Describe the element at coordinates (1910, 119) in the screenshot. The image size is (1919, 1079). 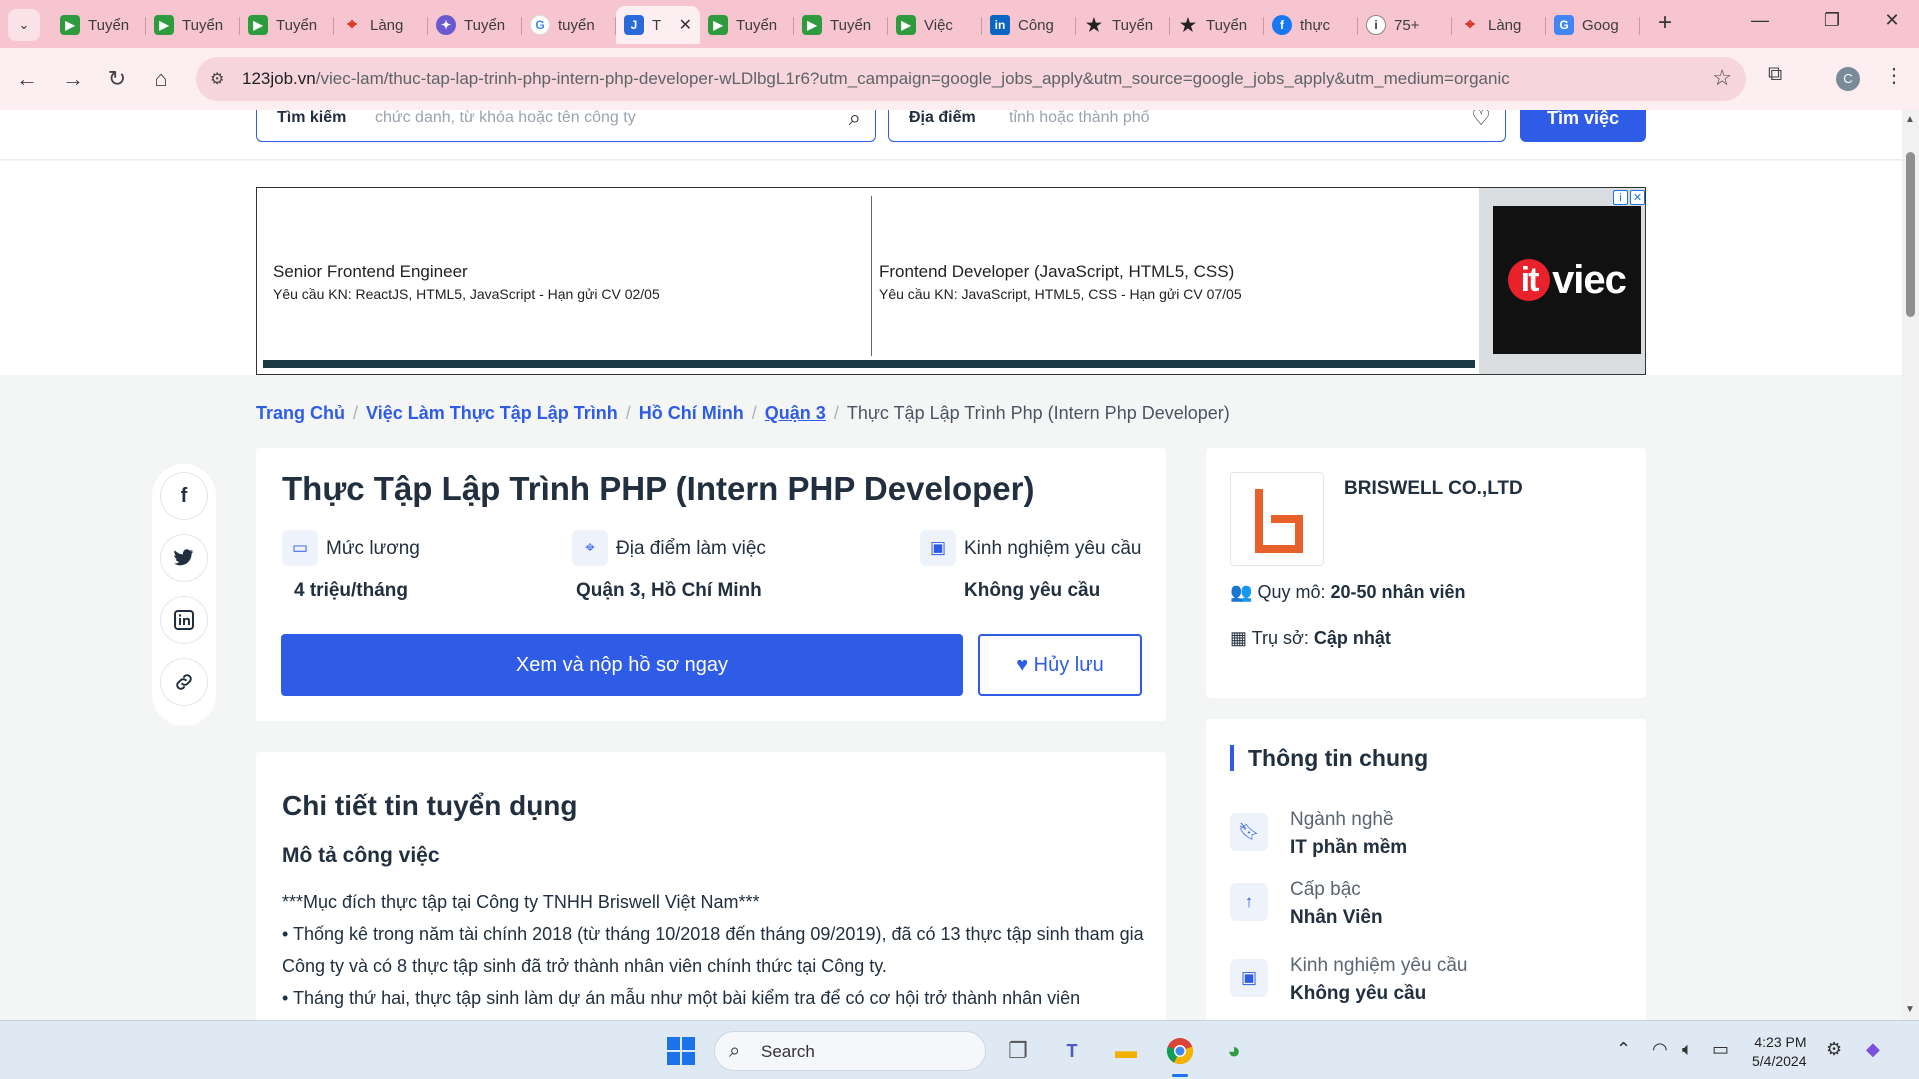
I see `scroll-up-icon: ▲` at that location.